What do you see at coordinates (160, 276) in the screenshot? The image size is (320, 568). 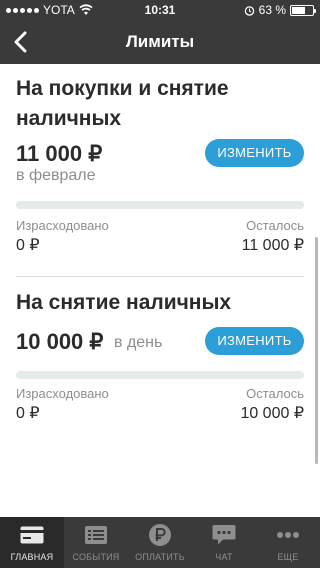 I see `divider` at bounding box center [160, 276].